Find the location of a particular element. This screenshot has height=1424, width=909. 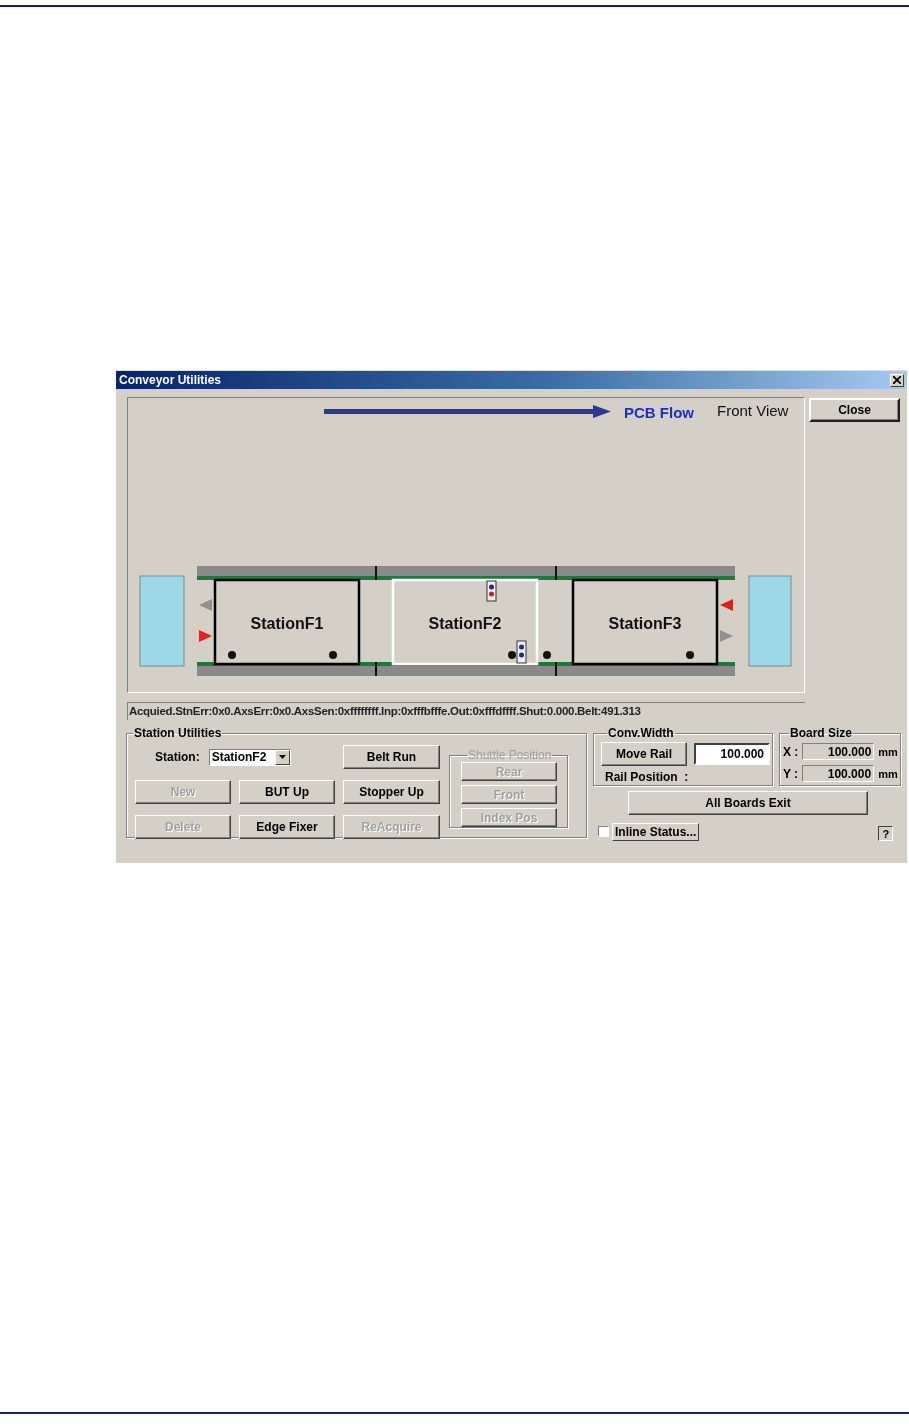

dropdown-arrow-icon is located at coordinates (282, 757).